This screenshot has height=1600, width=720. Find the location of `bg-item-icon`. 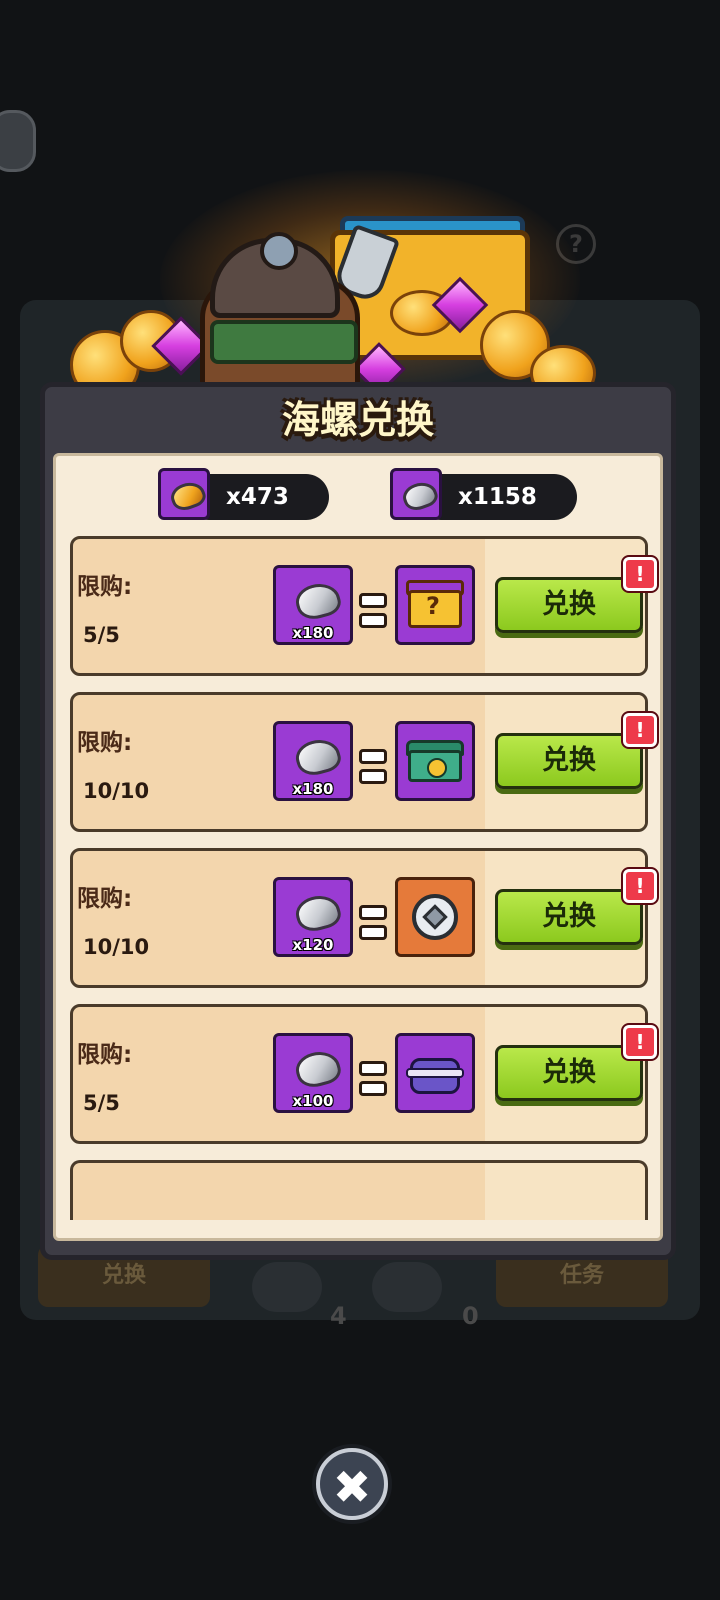

bg-item-icon is located at coordinates (407, 1287).